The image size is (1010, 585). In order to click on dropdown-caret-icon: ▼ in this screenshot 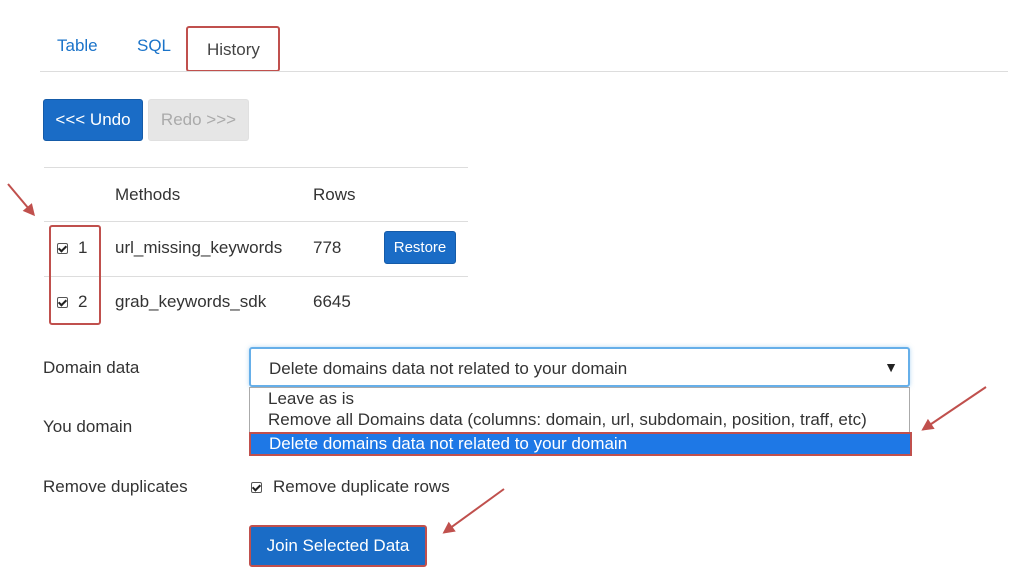, I will do `click(891, 367)`.